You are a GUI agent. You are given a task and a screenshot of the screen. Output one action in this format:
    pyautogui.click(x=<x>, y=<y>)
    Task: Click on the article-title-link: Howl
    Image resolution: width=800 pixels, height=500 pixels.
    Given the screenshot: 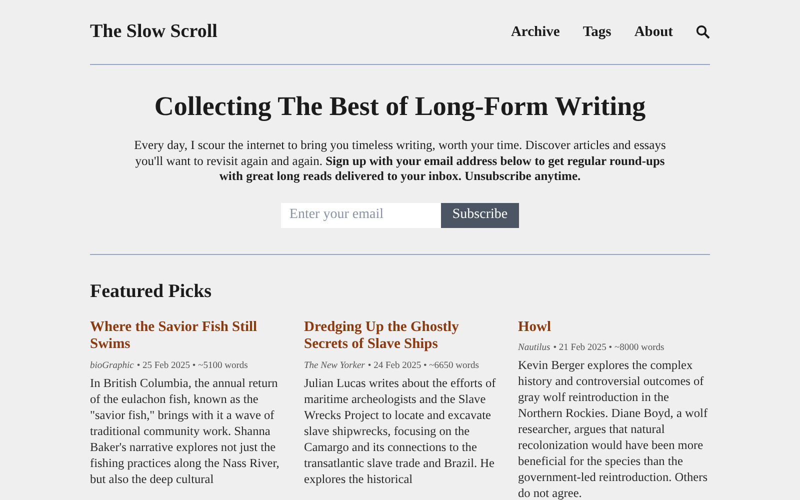 What is the action you would take?
    pyautogui.click(x=614, y=327)
    